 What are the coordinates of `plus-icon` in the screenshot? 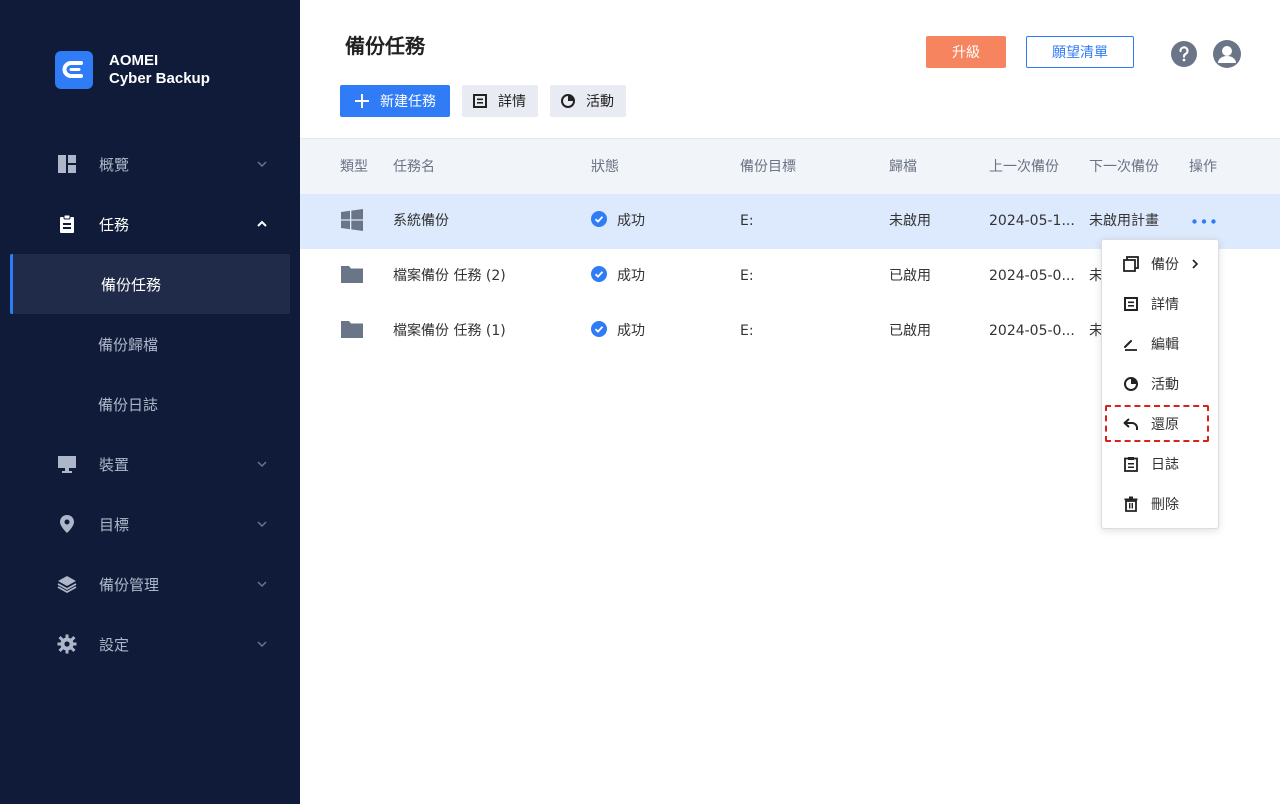 It's located at (362, 101).